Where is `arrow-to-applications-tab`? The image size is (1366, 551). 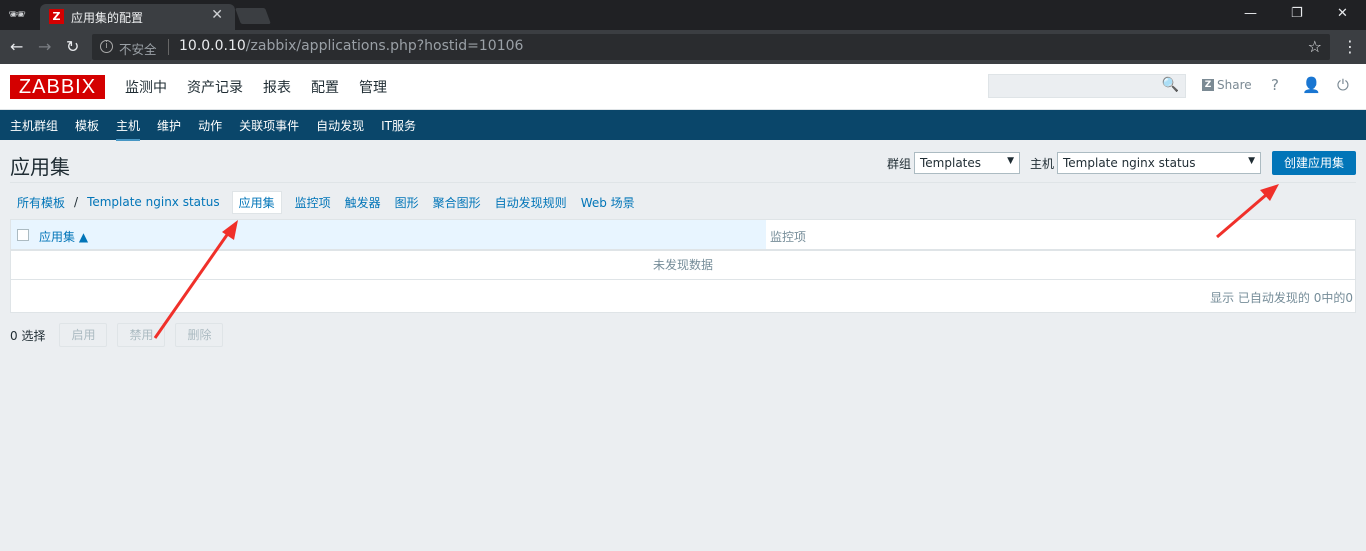 arrow-to-applications-tab is located at coordinates (195, 279).